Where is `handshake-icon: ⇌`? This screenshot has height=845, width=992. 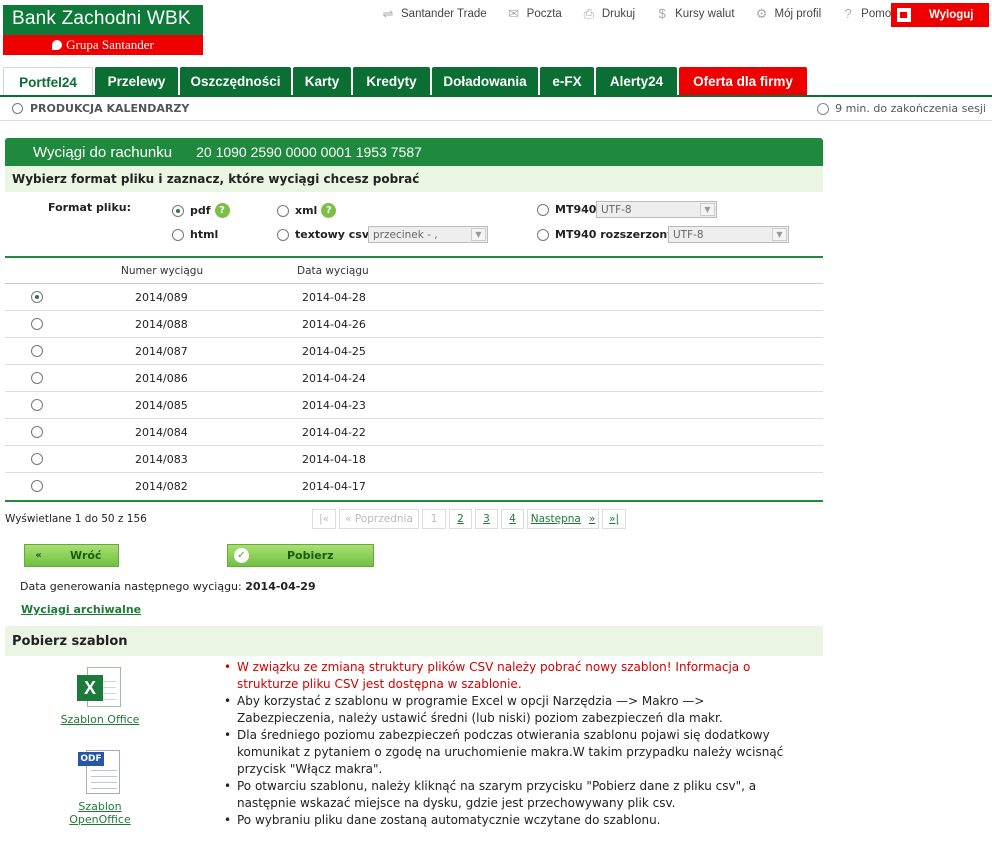
handshake-icon: ⇌ is located at coordinates (388, 13).